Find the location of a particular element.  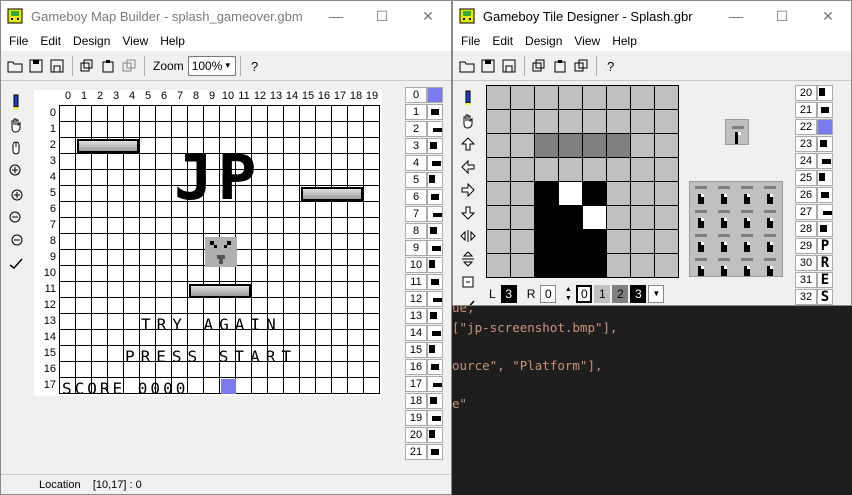

save-icon is located at coordinates (36, 66).